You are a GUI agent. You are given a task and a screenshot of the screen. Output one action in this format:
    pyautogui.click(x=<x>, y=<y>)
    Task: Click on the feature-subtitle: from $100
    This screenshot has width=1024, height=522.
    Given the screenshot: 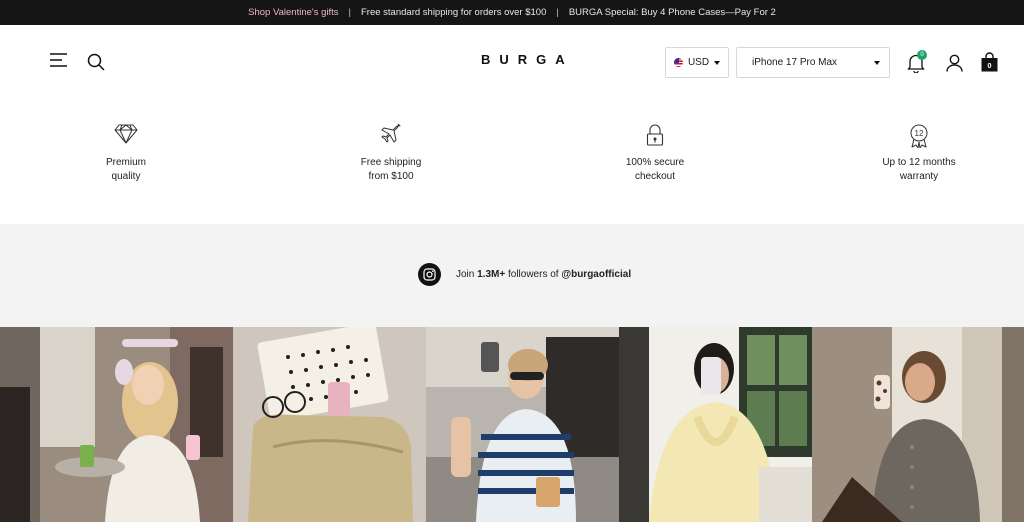 What is the action you would take?
    pyautogui.click(x=391, y=176)
    